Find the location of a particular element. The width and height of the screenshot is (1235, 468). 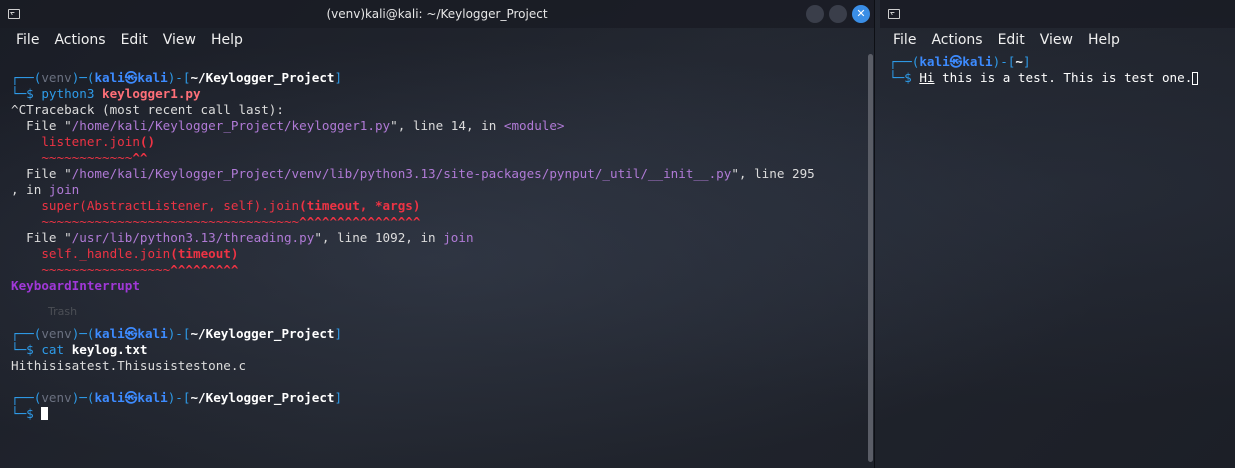

prompt-line: ┌──(kali㉿kali)-[~] is located at coordinates (960, 61).